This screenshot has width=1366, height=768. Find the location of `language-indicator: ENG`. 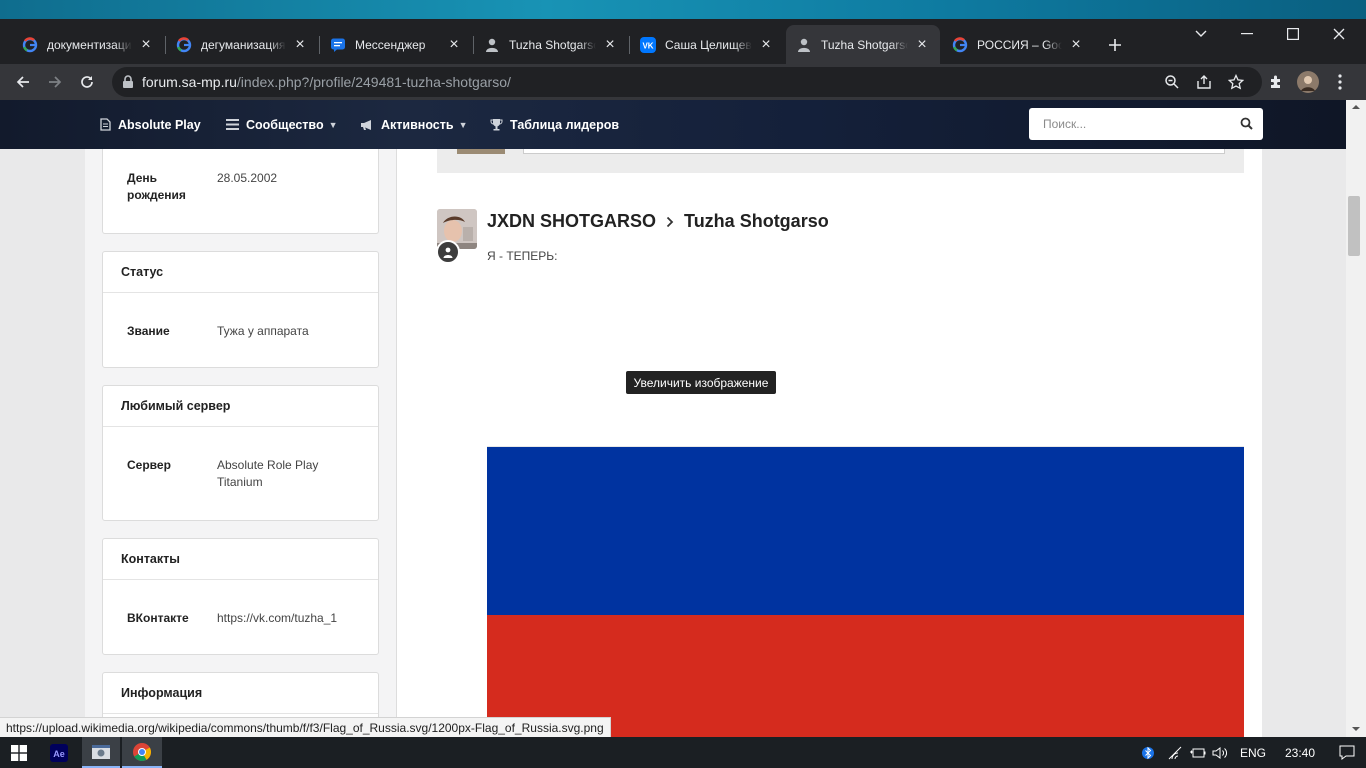

language-indicator: ENG is located at coordinates (1253, 752).